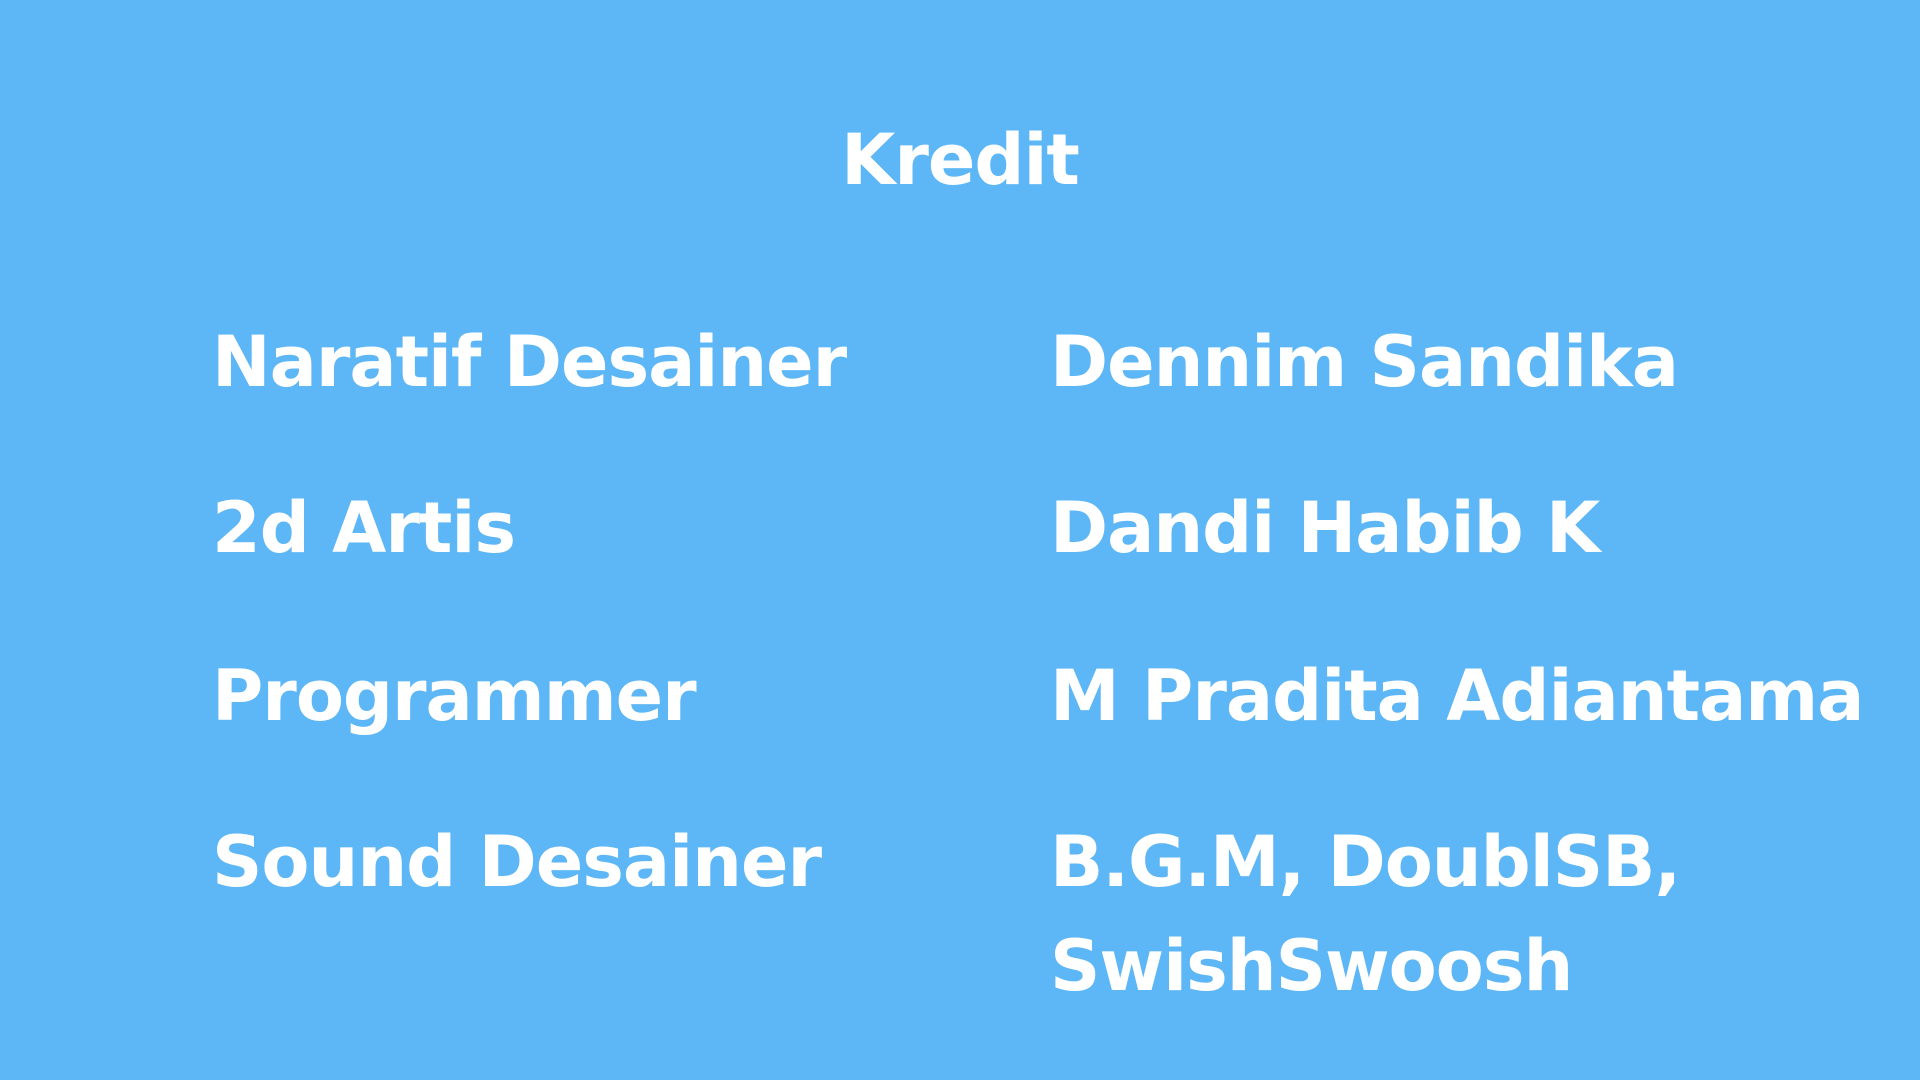 Image resolution: width=1920 pixels, height=1080 pixels. Describe the element at coordinates (517, 862) in the screenshot. I see `credit-role: Sound Desainer` at that location.